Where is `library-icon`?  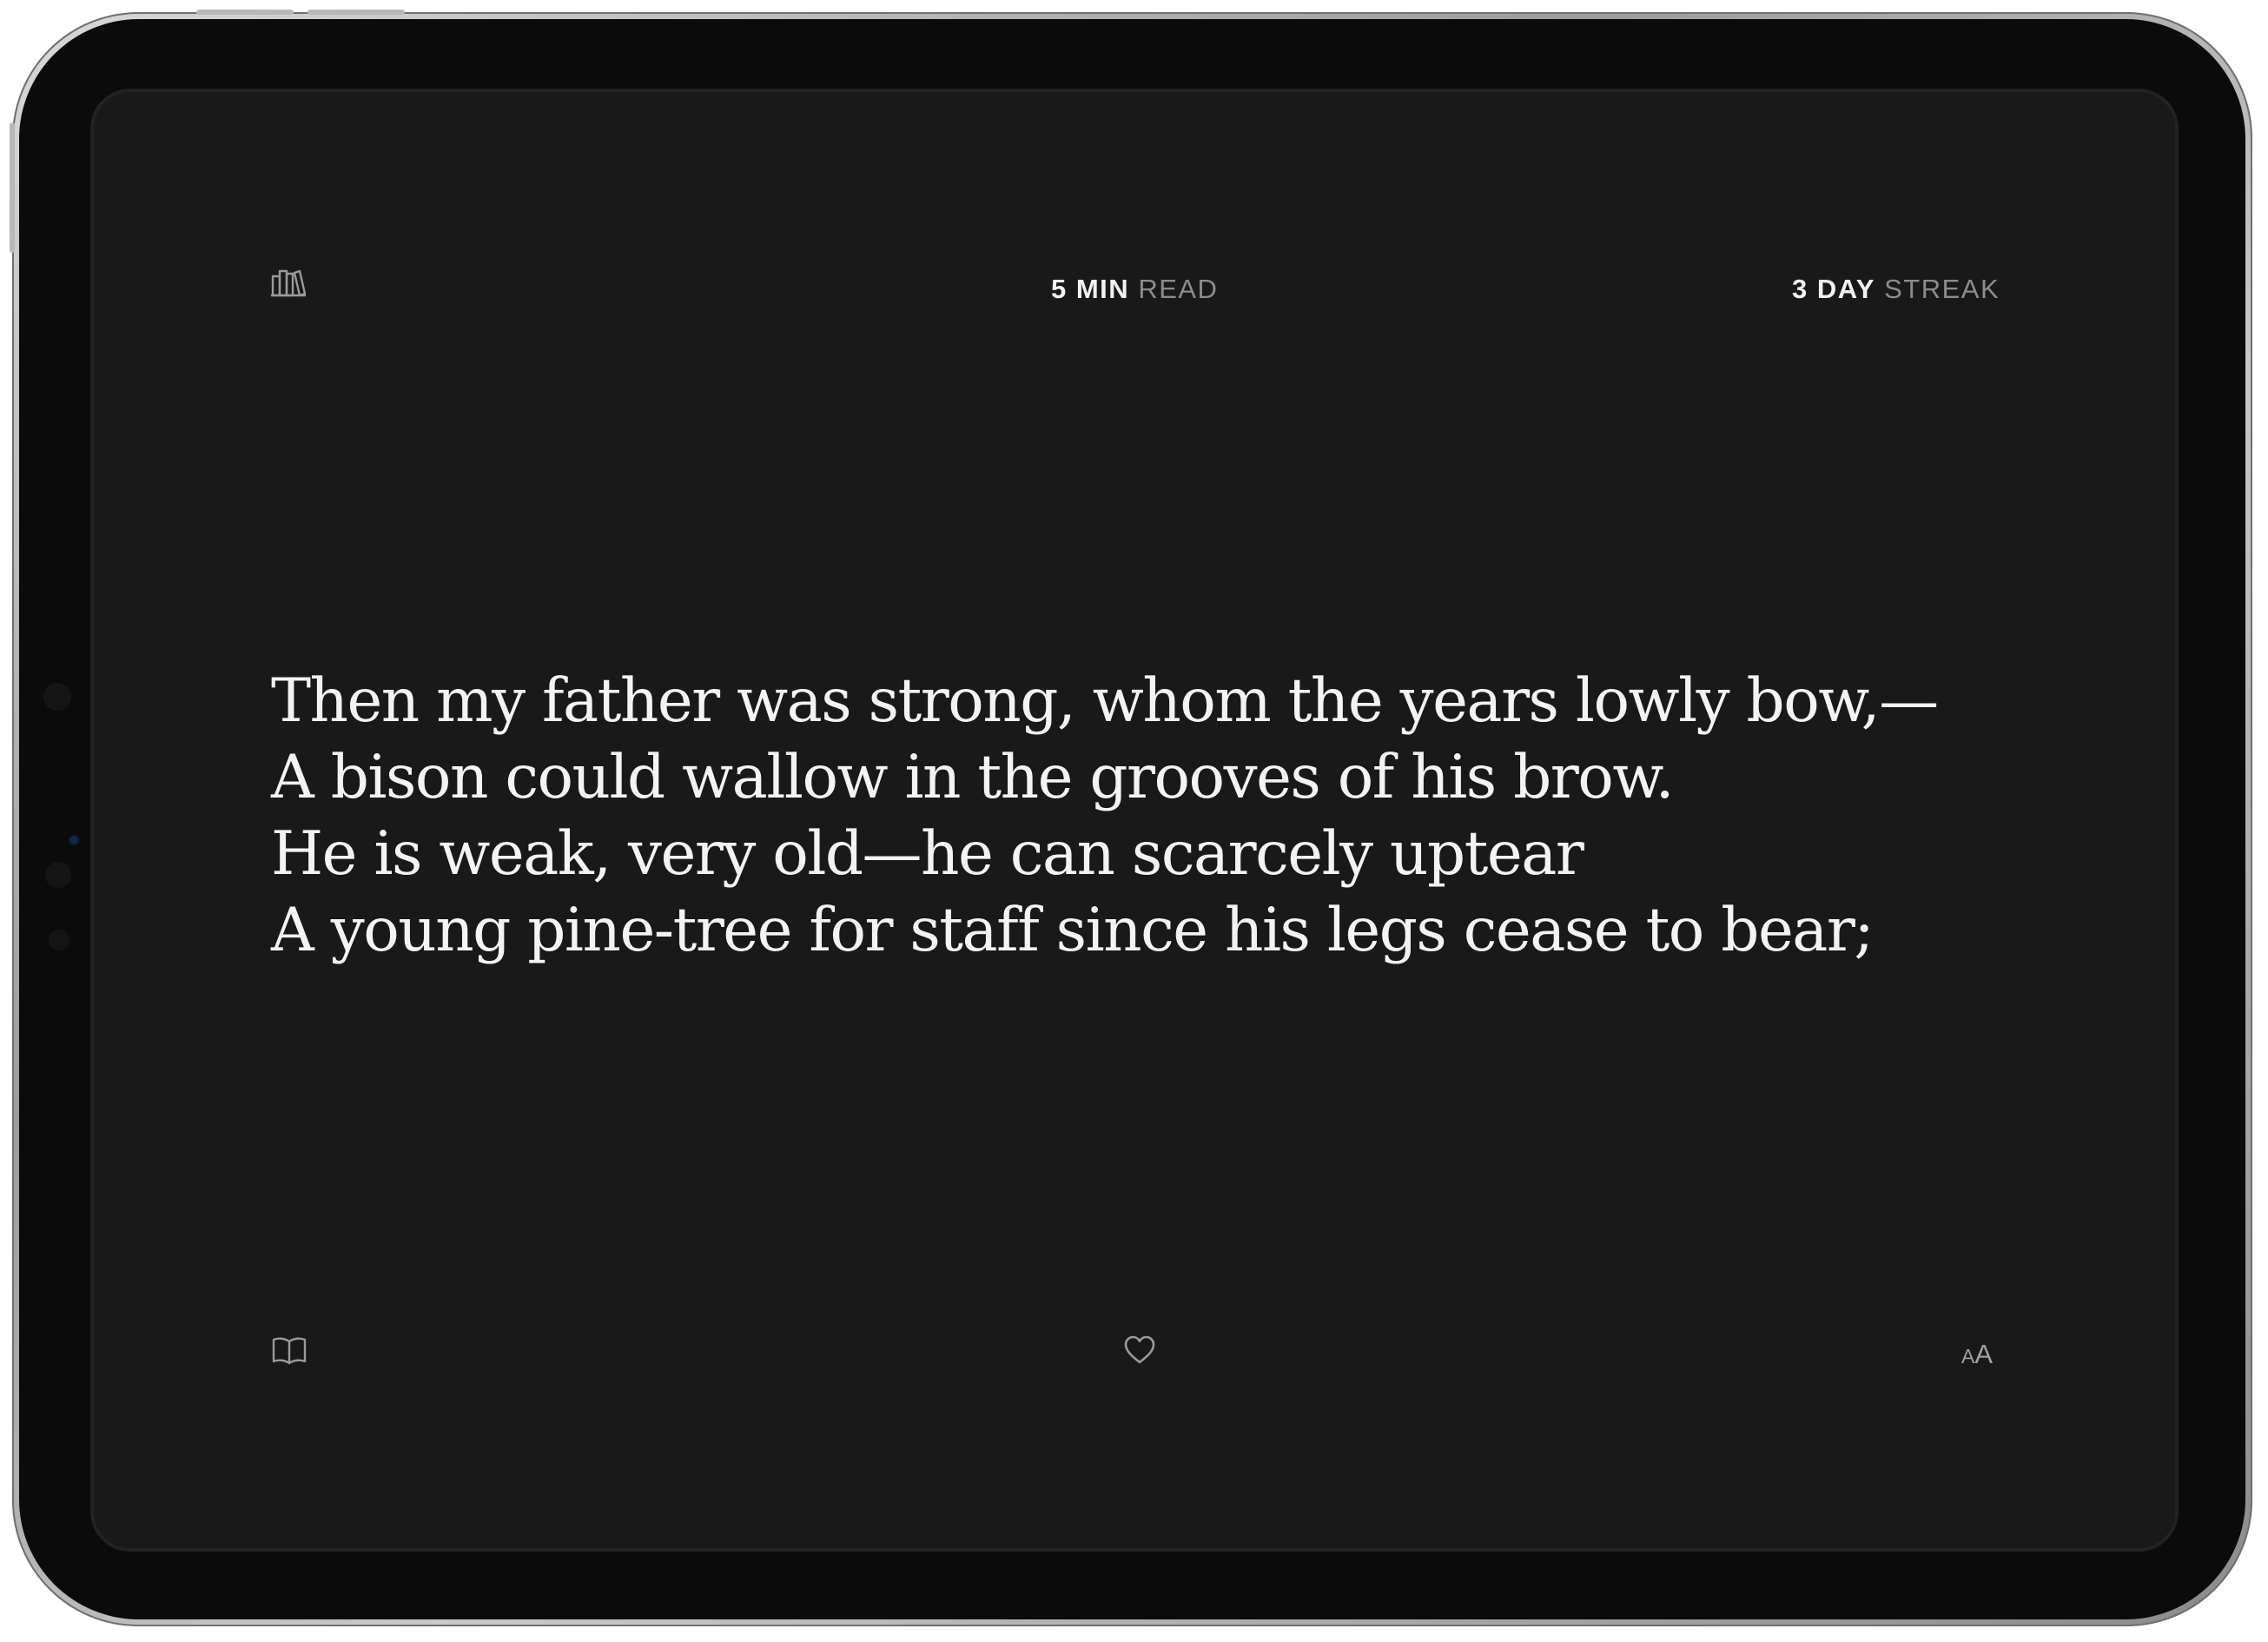
library-icon is located at coordinates (288, 281).